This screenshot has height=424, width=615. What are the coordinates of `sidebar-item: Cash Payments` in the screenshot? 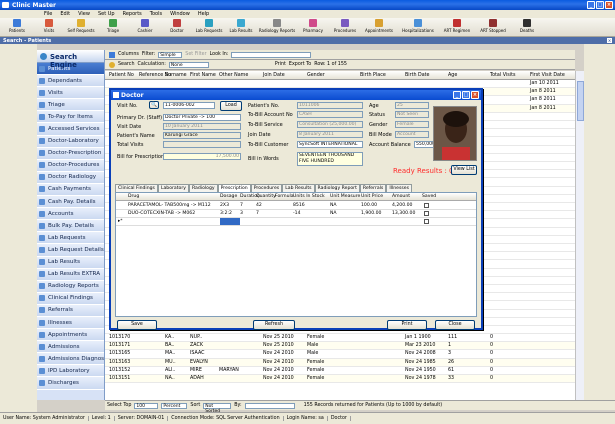 It's located at (70, 190).